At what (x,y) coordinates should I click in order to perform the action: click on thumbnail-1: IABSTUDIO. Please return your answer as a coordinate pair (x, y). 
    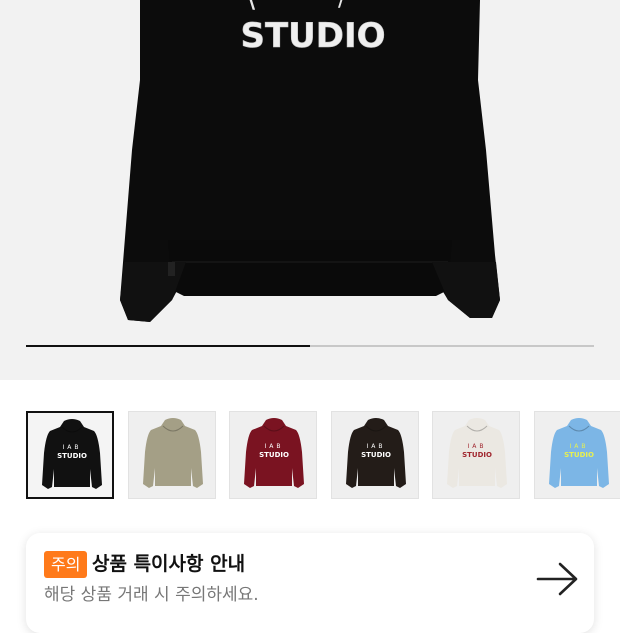
    Looking at the image, I should click on (70, 455).